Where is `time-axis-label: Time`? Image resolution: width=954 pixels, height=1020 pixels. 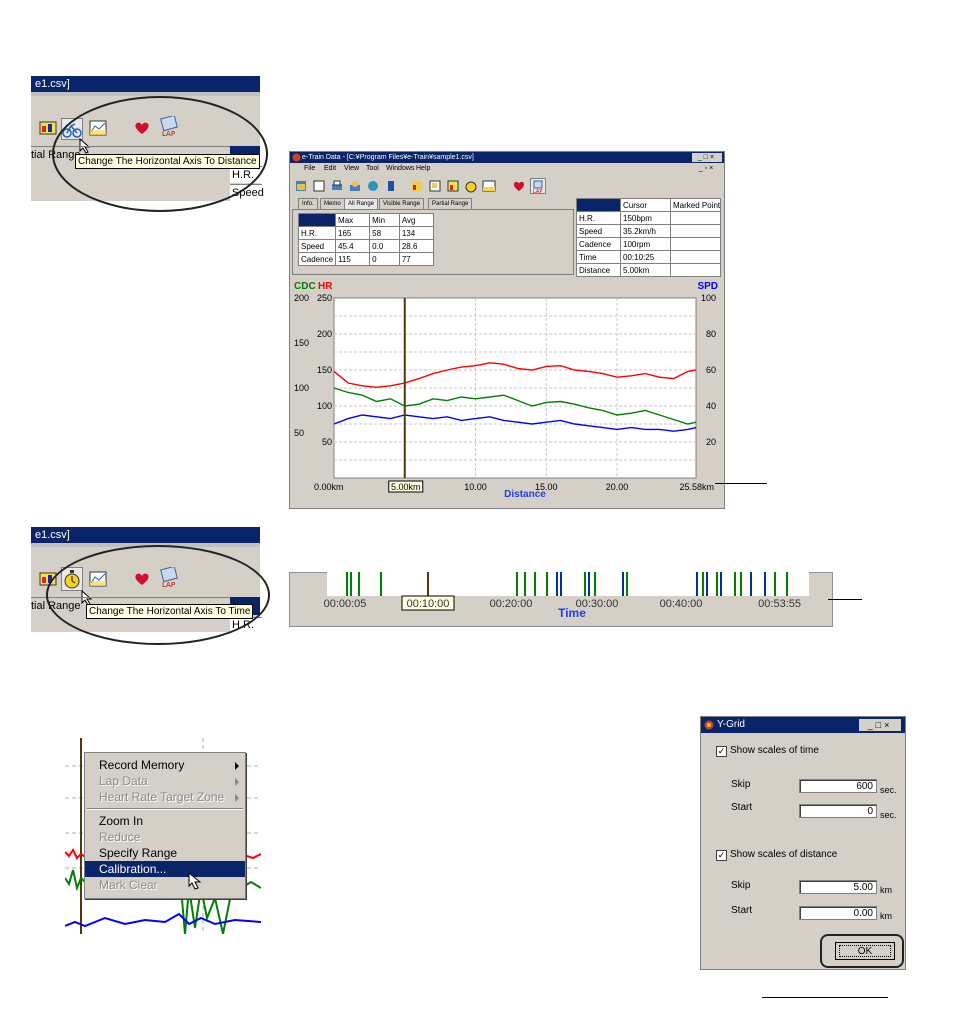 time-axis-label: Time is located at coordinates (572, 613).